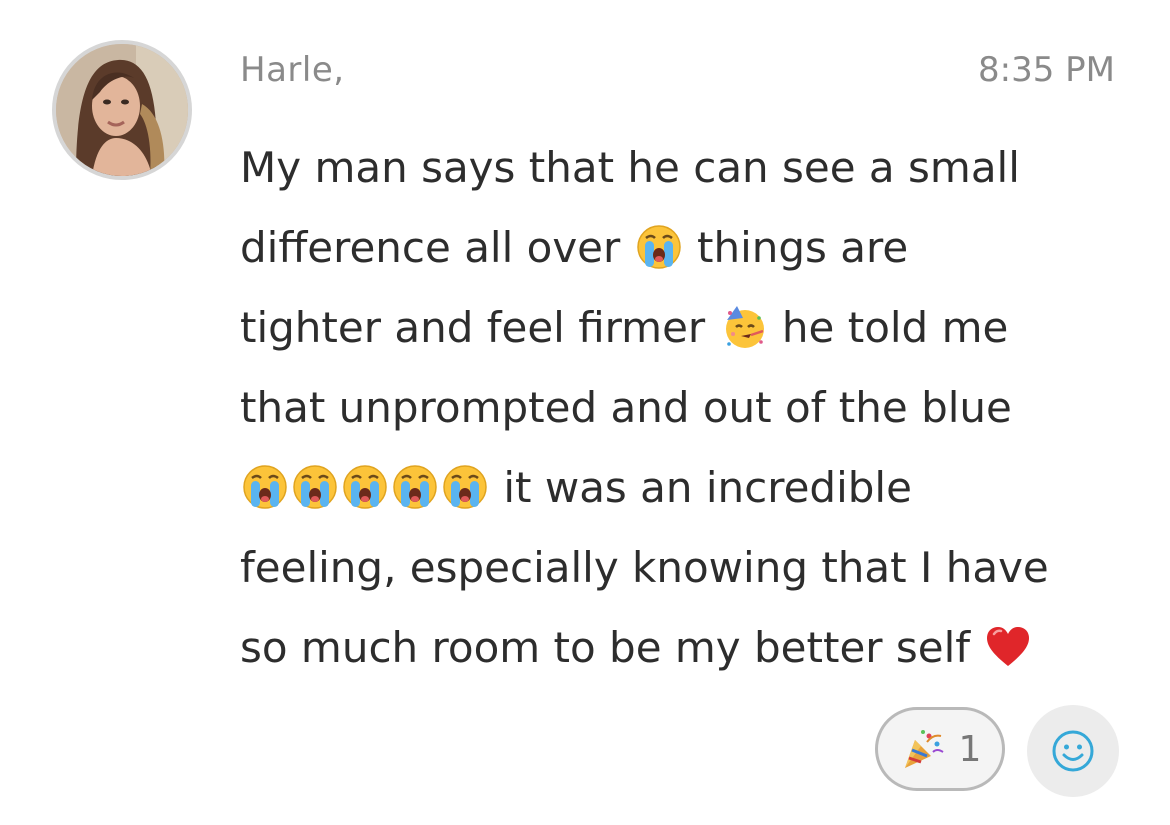 The height and width of the screenshot is (825, 1170). I want to click on message-text: things are, so click(796, 247).